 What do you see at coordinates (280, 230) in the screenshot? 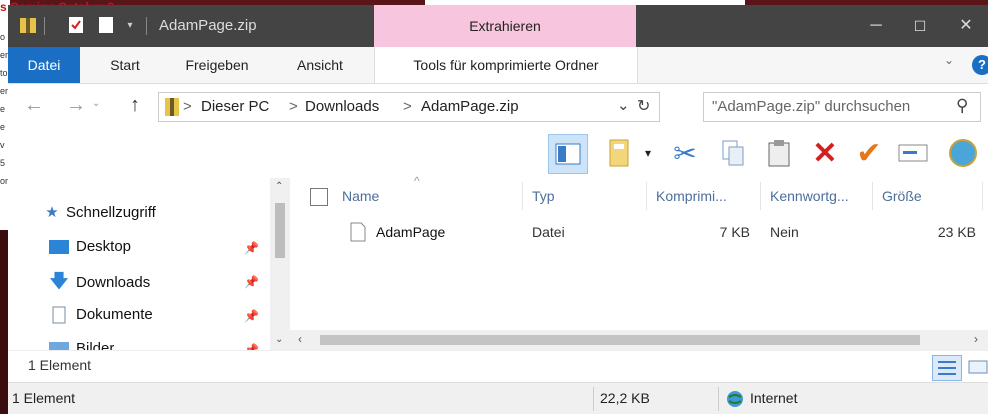
I see `nav-scroll-thumb` at bounding box center [280, 230].